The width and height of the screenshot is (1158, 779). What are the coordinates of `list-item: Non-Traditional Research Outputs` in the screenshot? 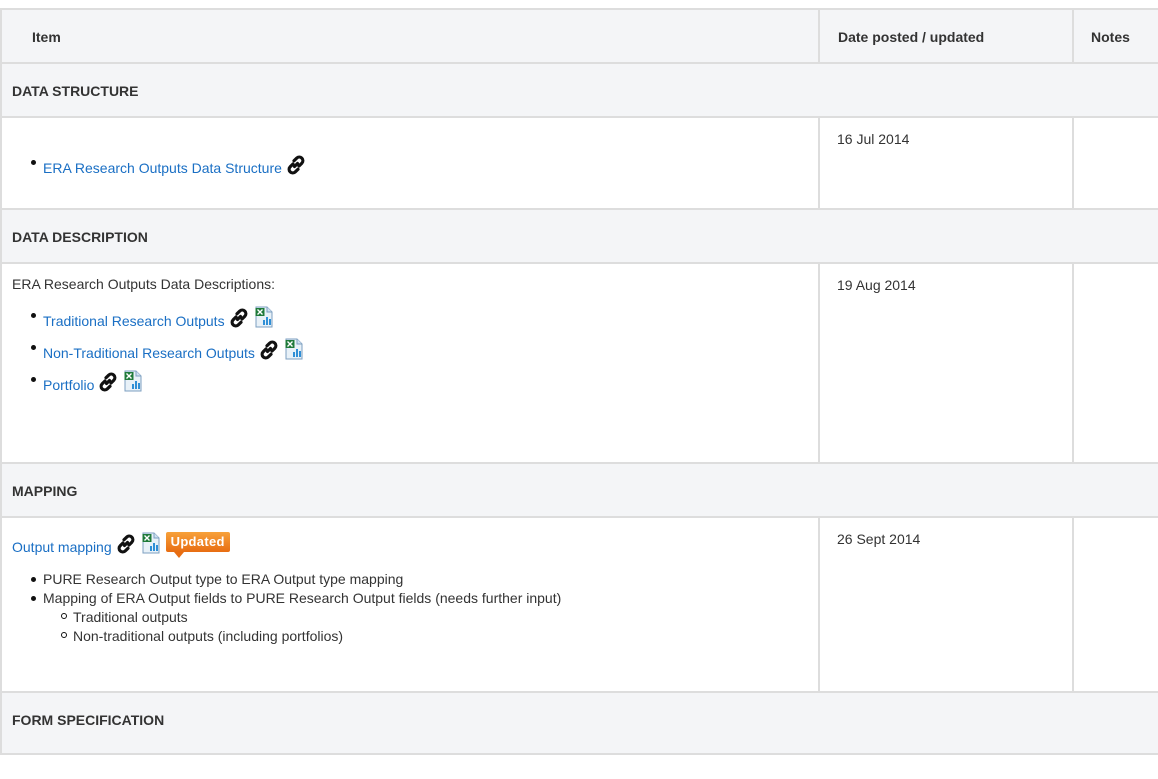 It's located at (419, 350).